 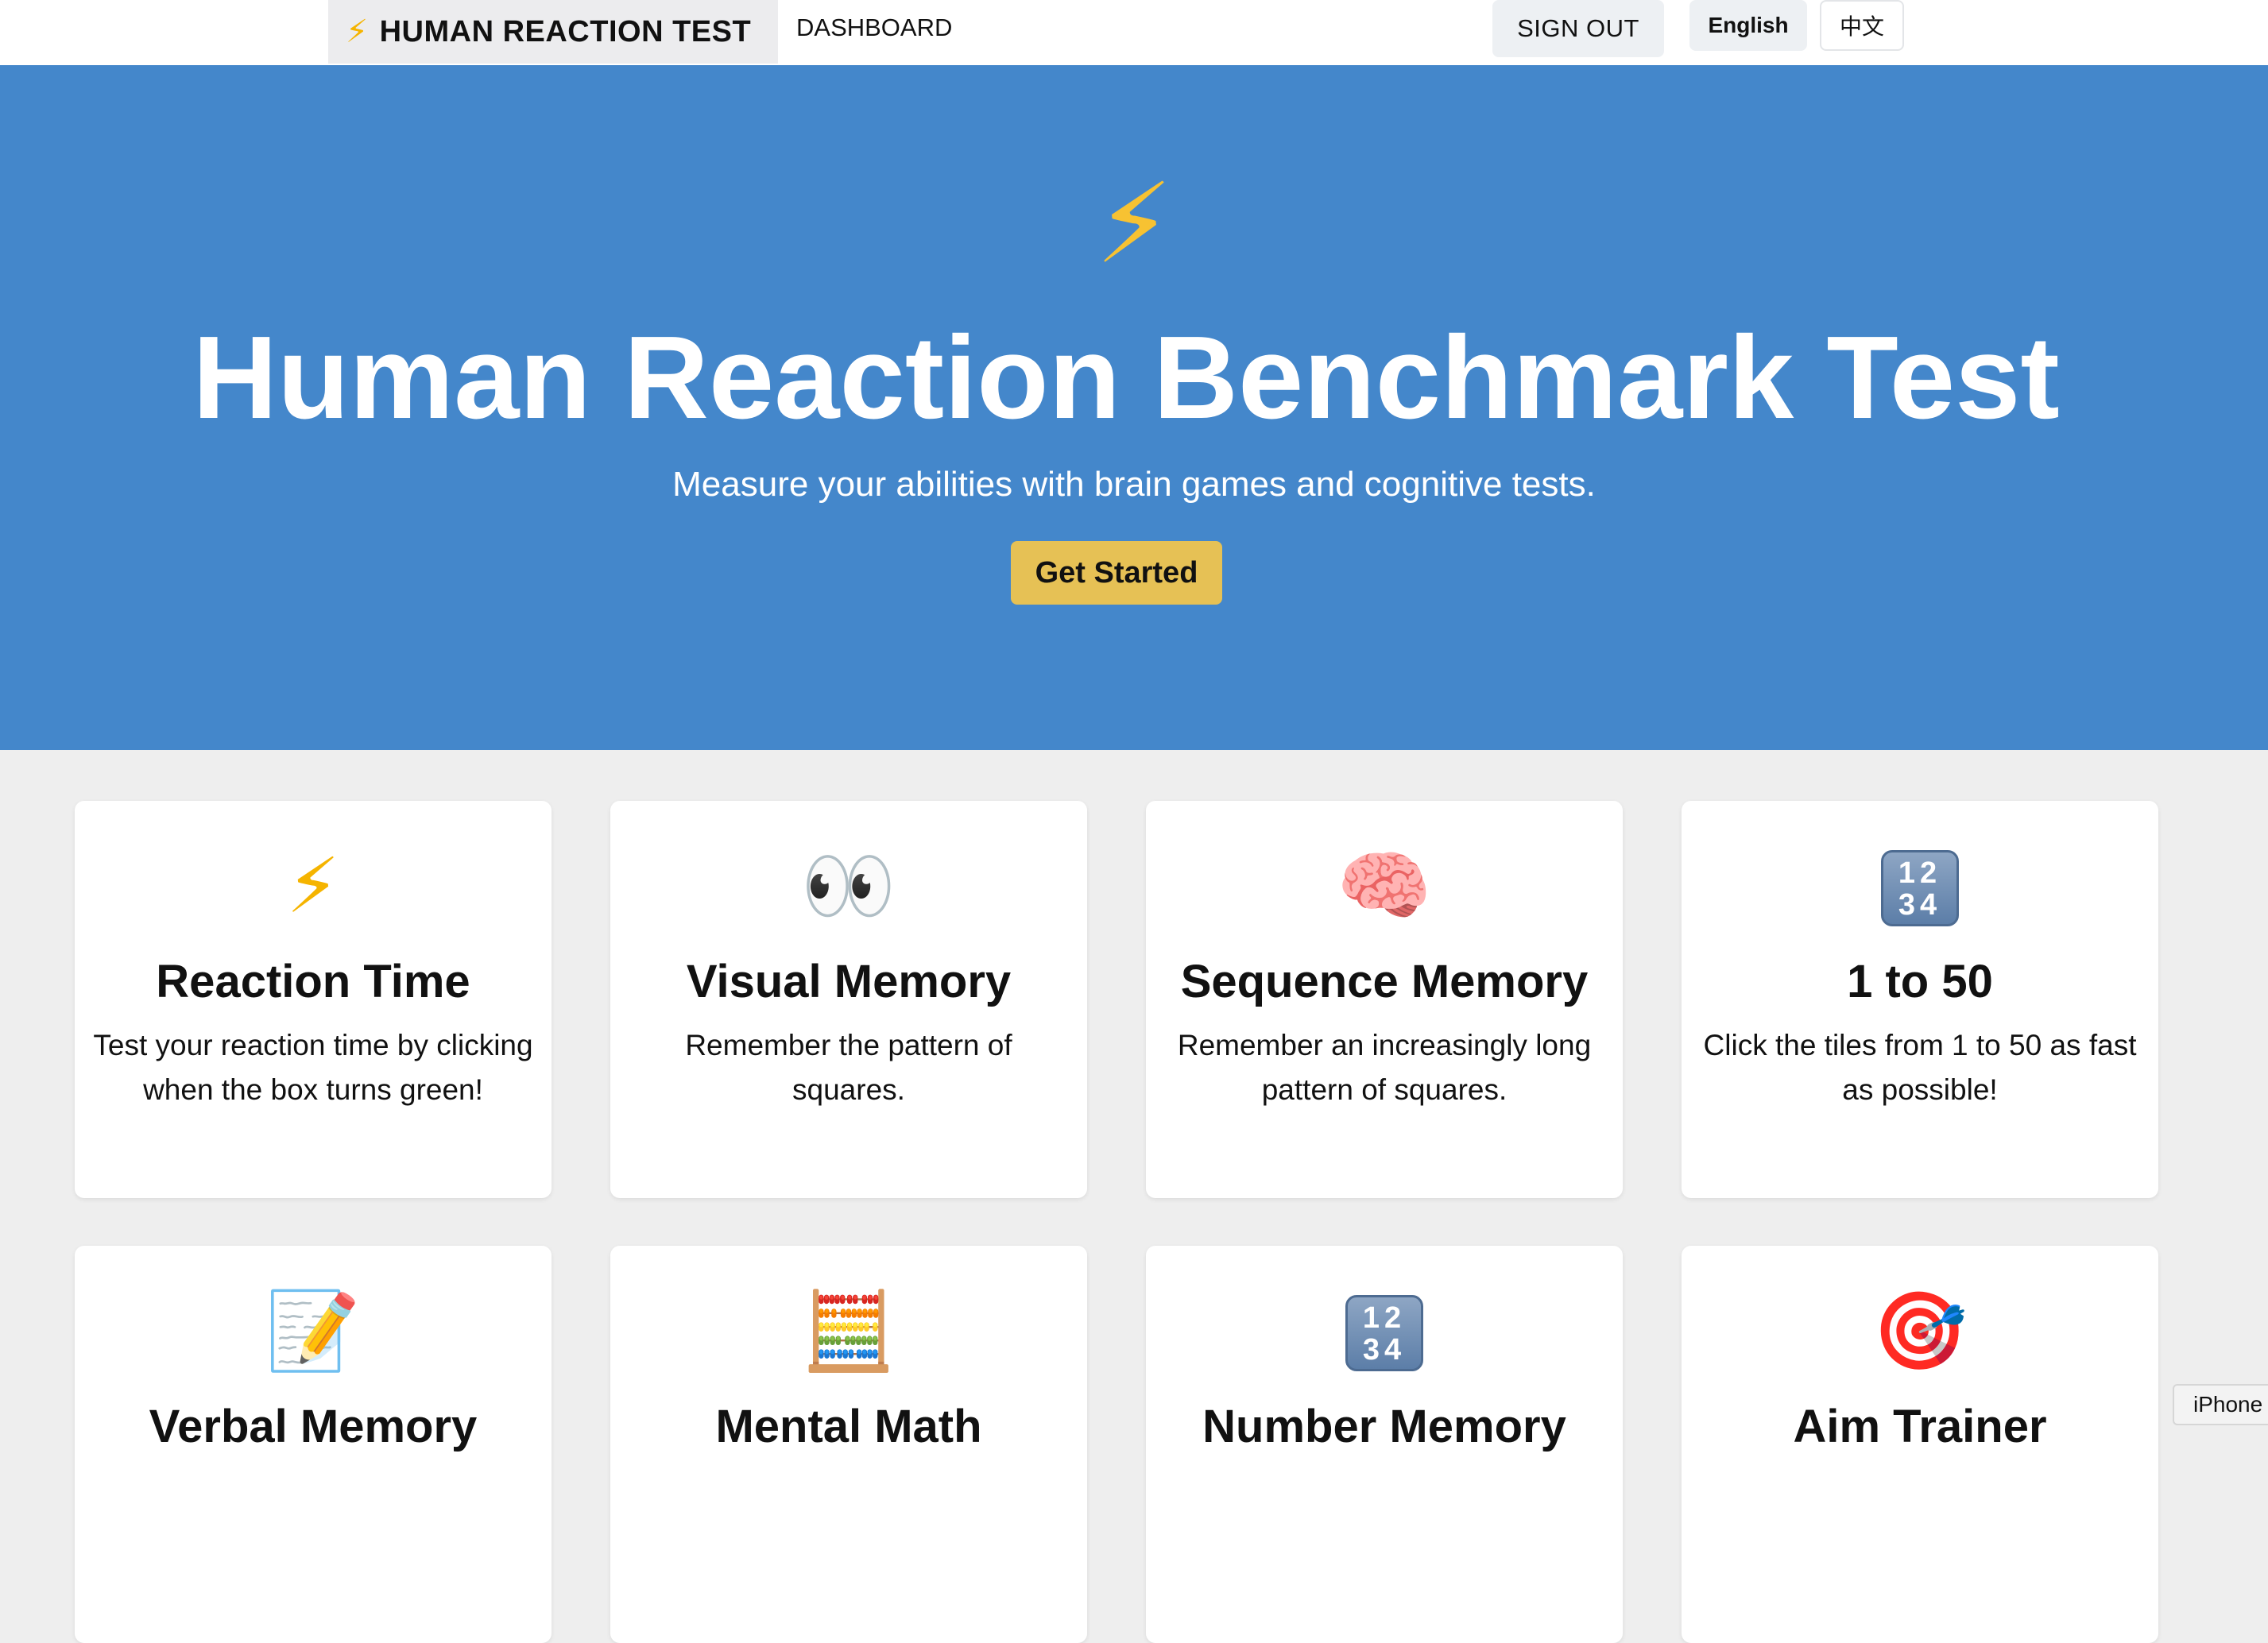 I want to click on page-title: Human Reaction Benchmark Test, so click(x=1126, y=377).